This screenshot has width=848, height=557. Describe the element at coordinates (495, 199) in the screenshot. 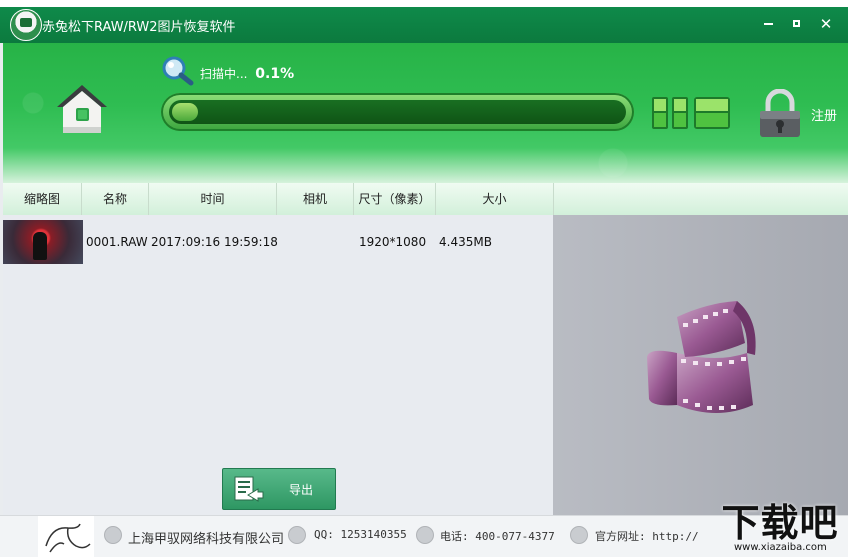

I see `column-size: 大小` at that location.